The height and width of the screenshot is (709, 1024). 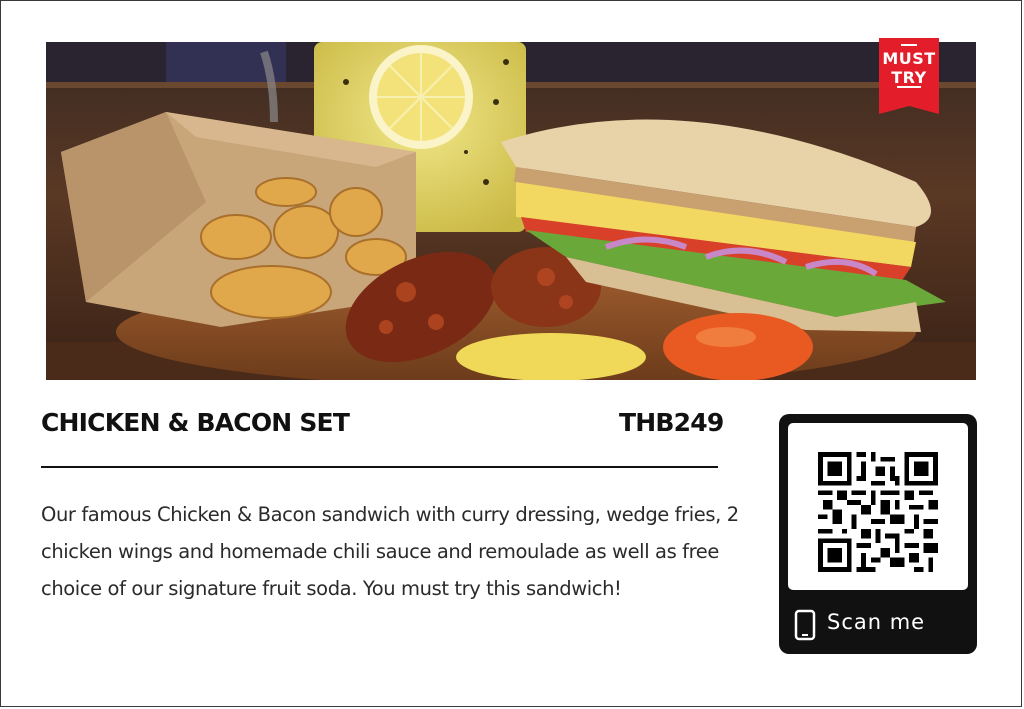 I want to click on divider, so click(x=379, y=467).